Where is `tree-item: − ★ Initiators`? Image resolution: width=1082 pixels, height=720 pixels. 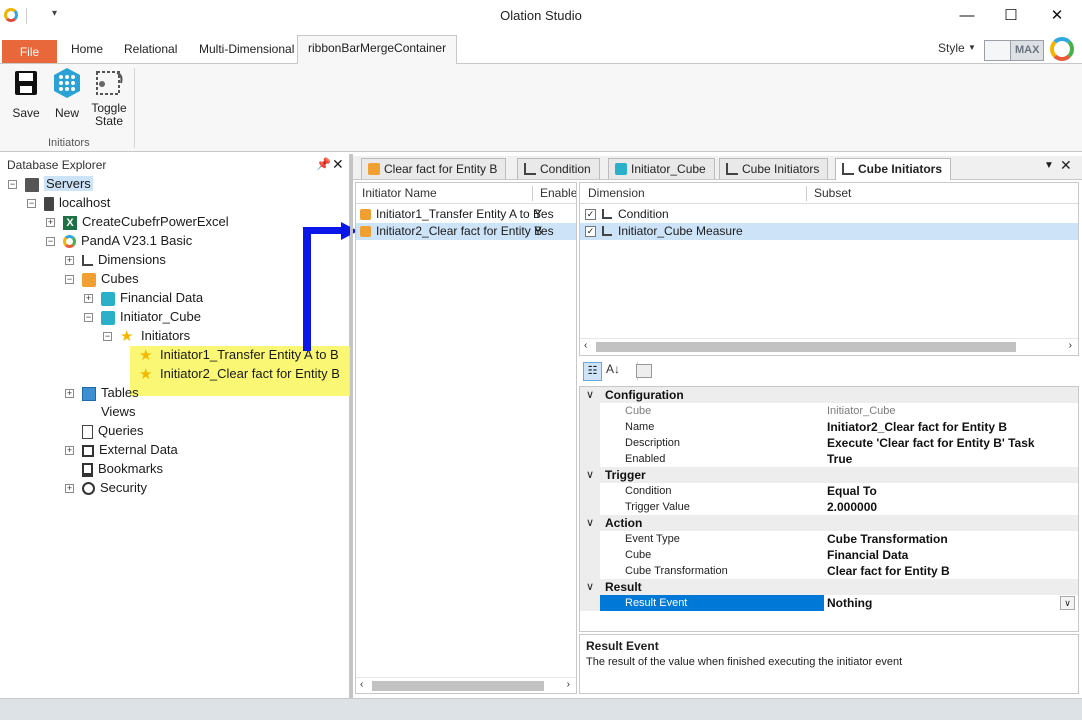
tree-item: − ★ Initiators is located at coordinates (178, 335).